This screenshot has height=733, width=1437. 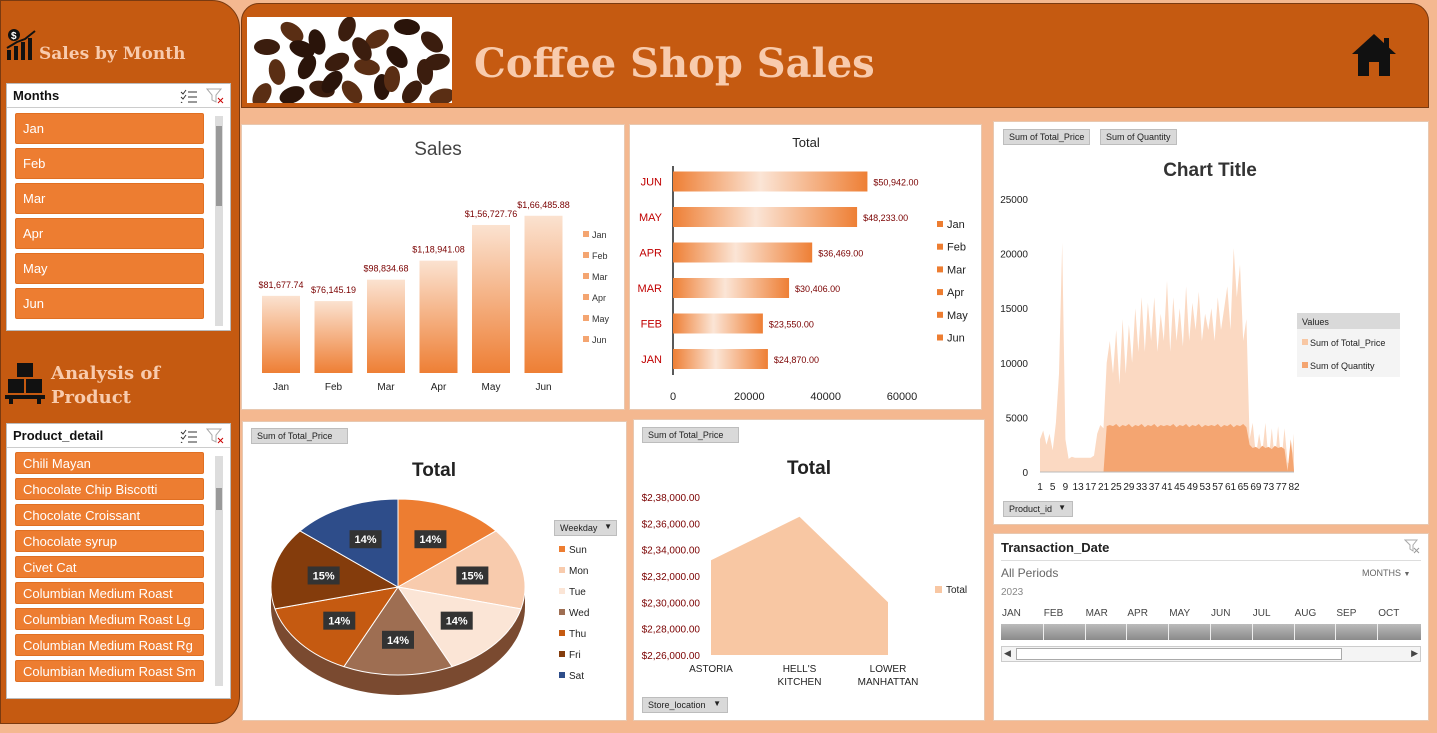 I want to click on y-tick: 15000, so click(x=1014, y=309).